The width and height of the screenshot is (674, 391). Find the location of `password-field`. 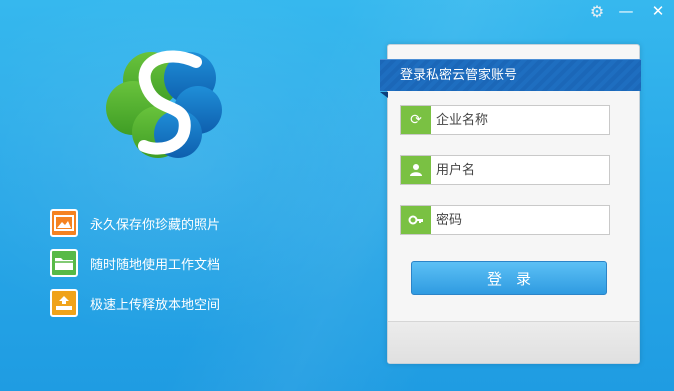

password-field is located at coordinates (505, 220).